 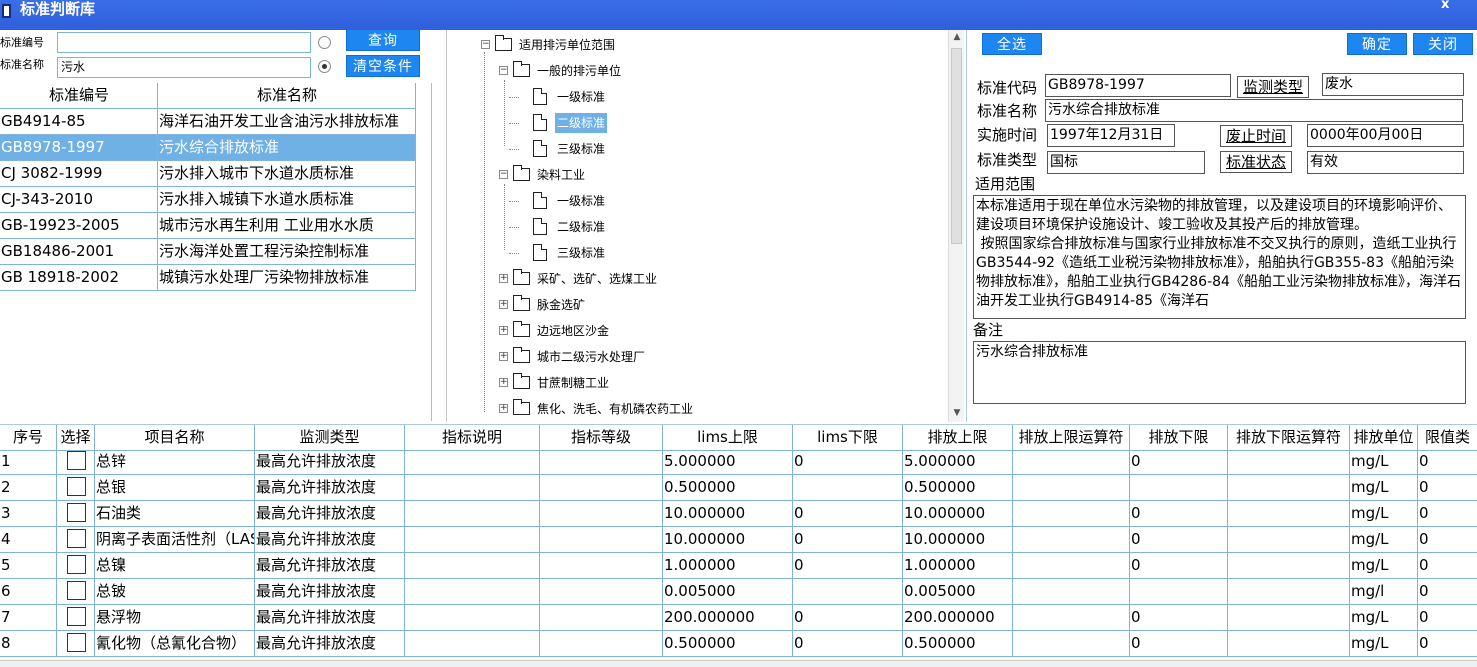 I want to click on scroll-down-icon: ▼, so click(x=957, y=415).